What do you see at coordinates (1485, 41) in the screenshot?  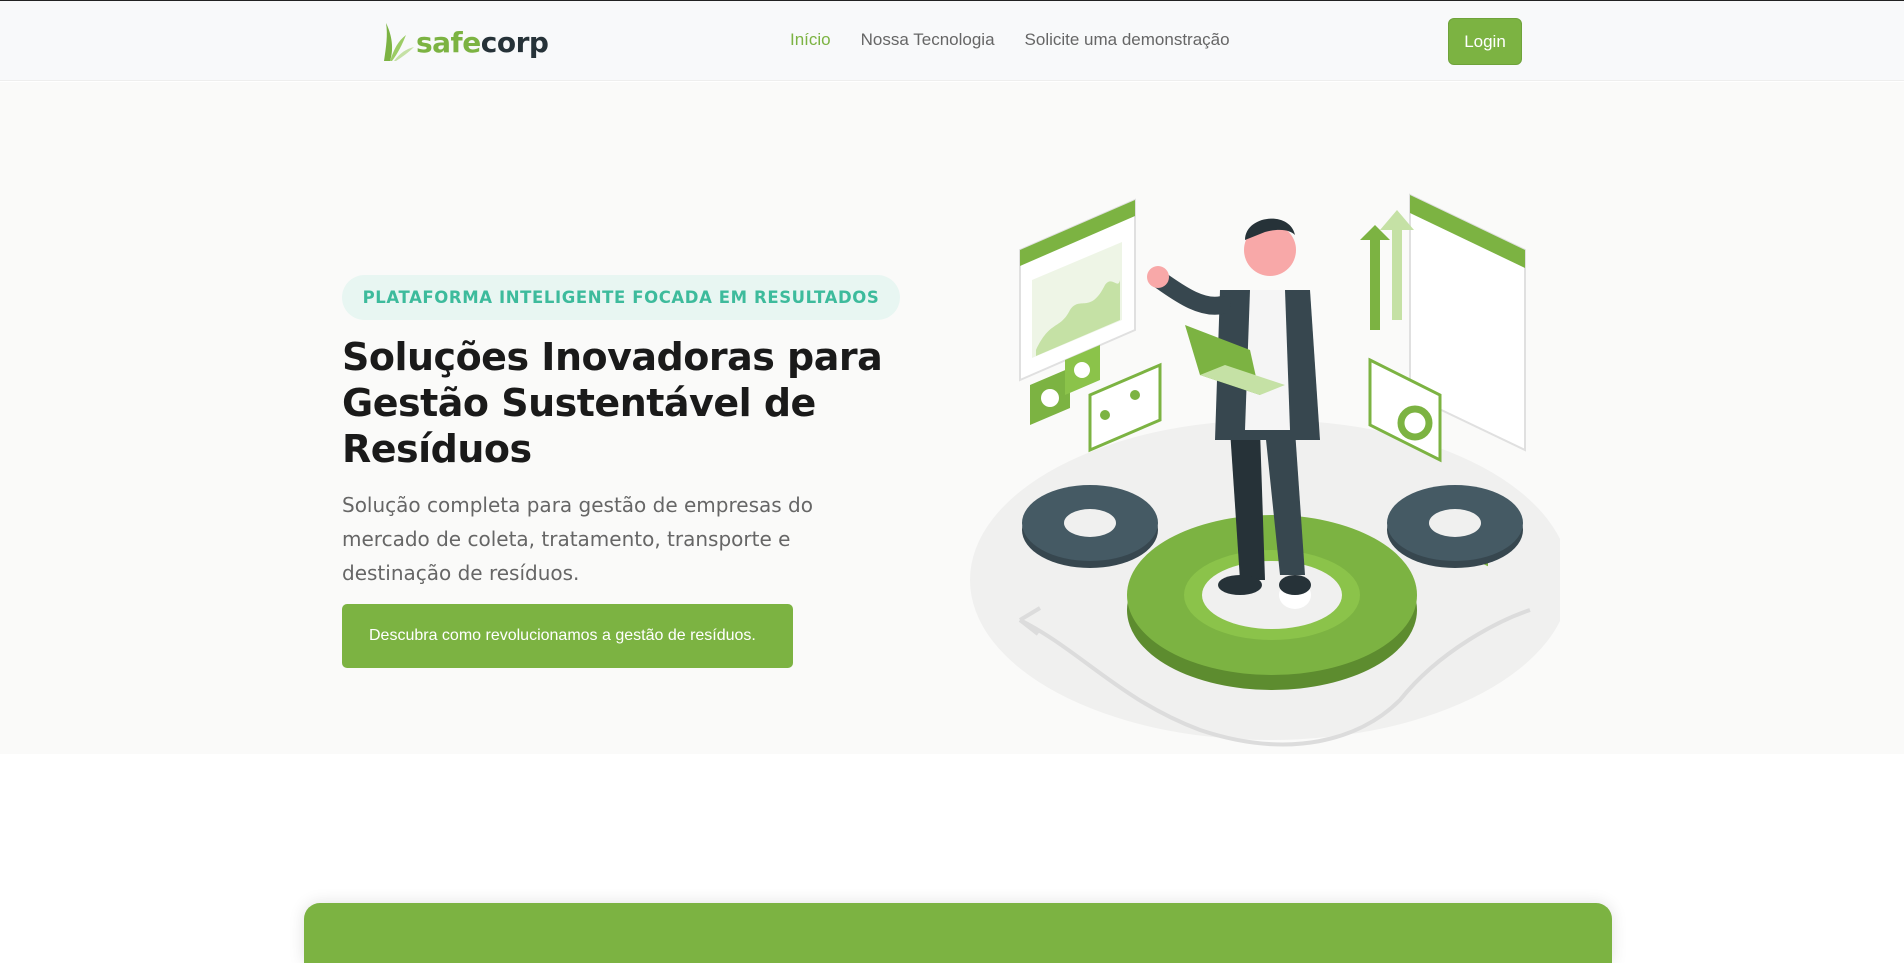 I see `login-button: Login` at bounding box center [1485, 41].